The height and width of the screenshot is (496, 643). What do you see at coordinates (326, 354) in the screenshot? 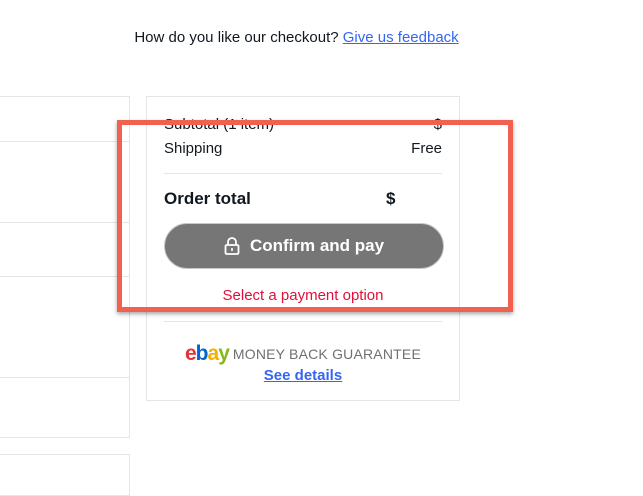
I see `guarantee-text: MONEY BACK GUARANTEE` at bounding box center [326, 354].